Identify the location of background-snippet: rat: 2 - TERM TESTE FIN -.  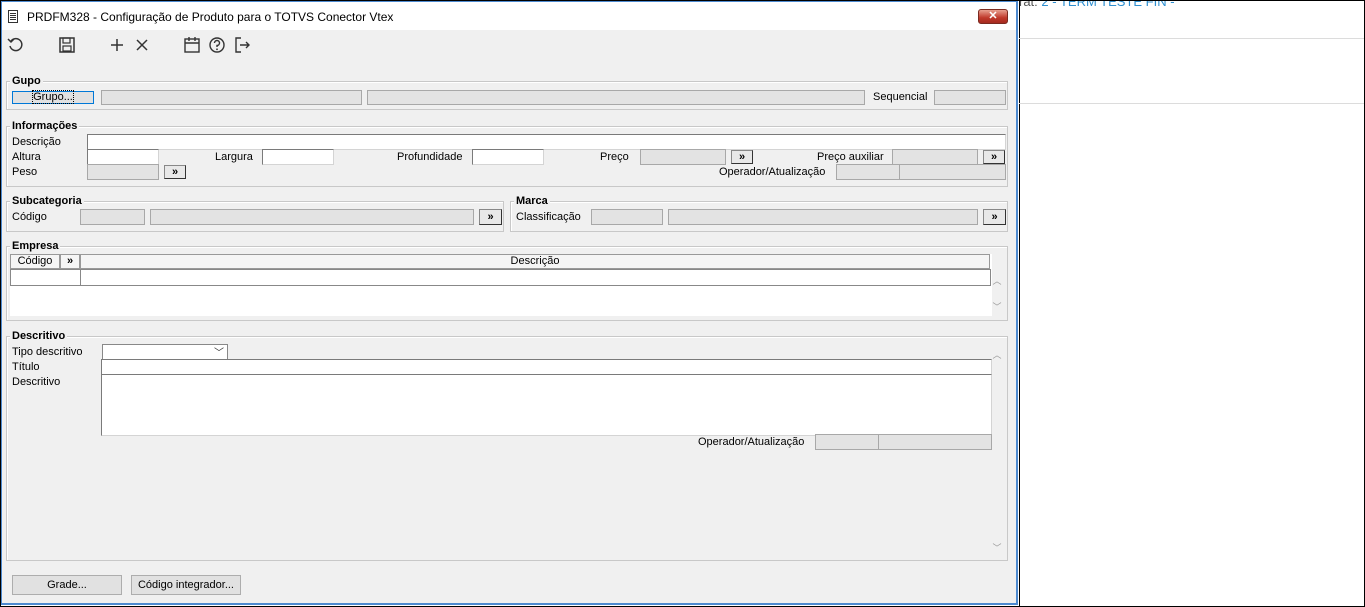
(1097, 4).